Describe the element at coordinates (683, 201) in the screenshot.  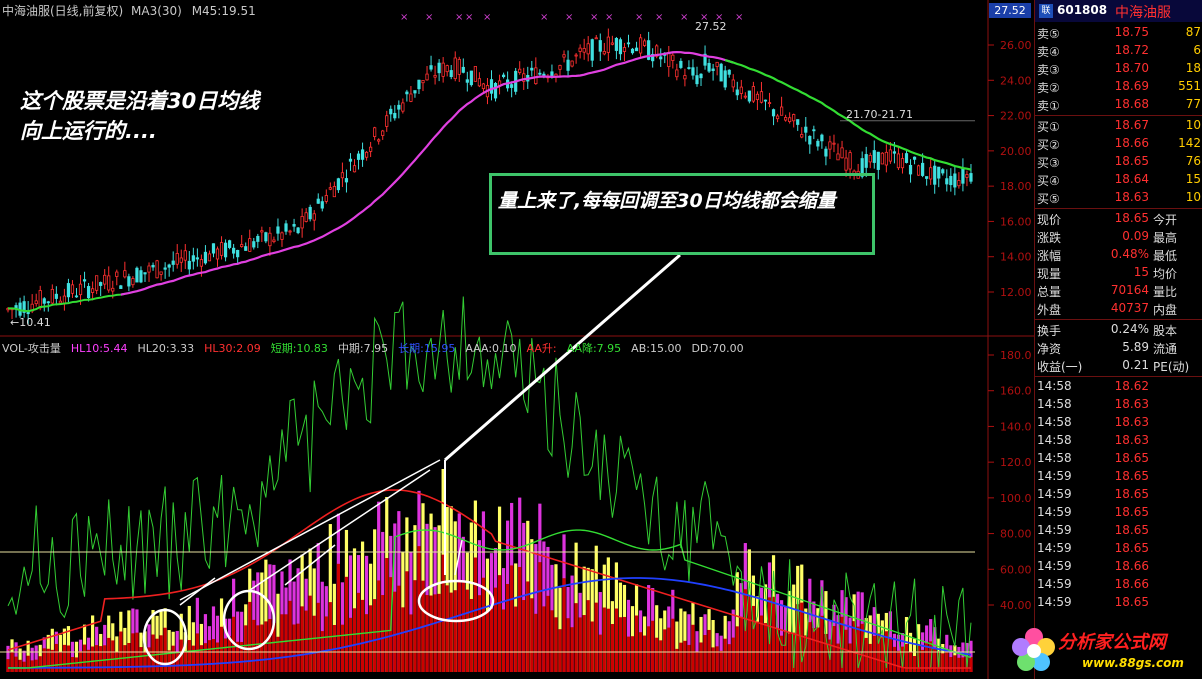
I see `annotation-note-volume: 量上来了,每每回调至30日均线都会缩量` at that location.